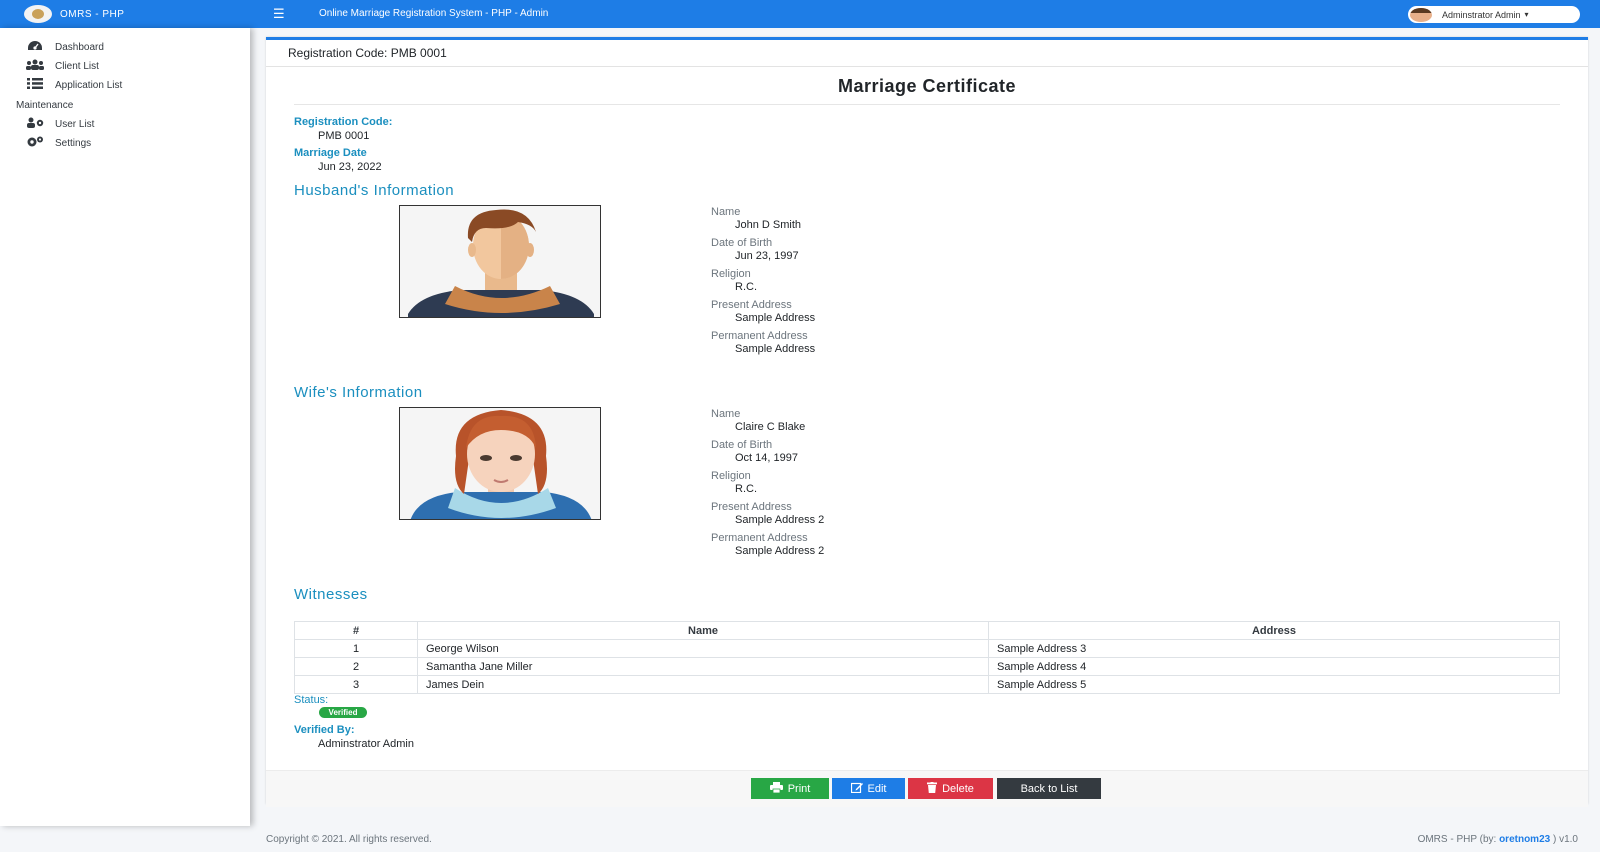  I want to click on card-footer: Print Edit Delete Back to List, so click(927, 788).